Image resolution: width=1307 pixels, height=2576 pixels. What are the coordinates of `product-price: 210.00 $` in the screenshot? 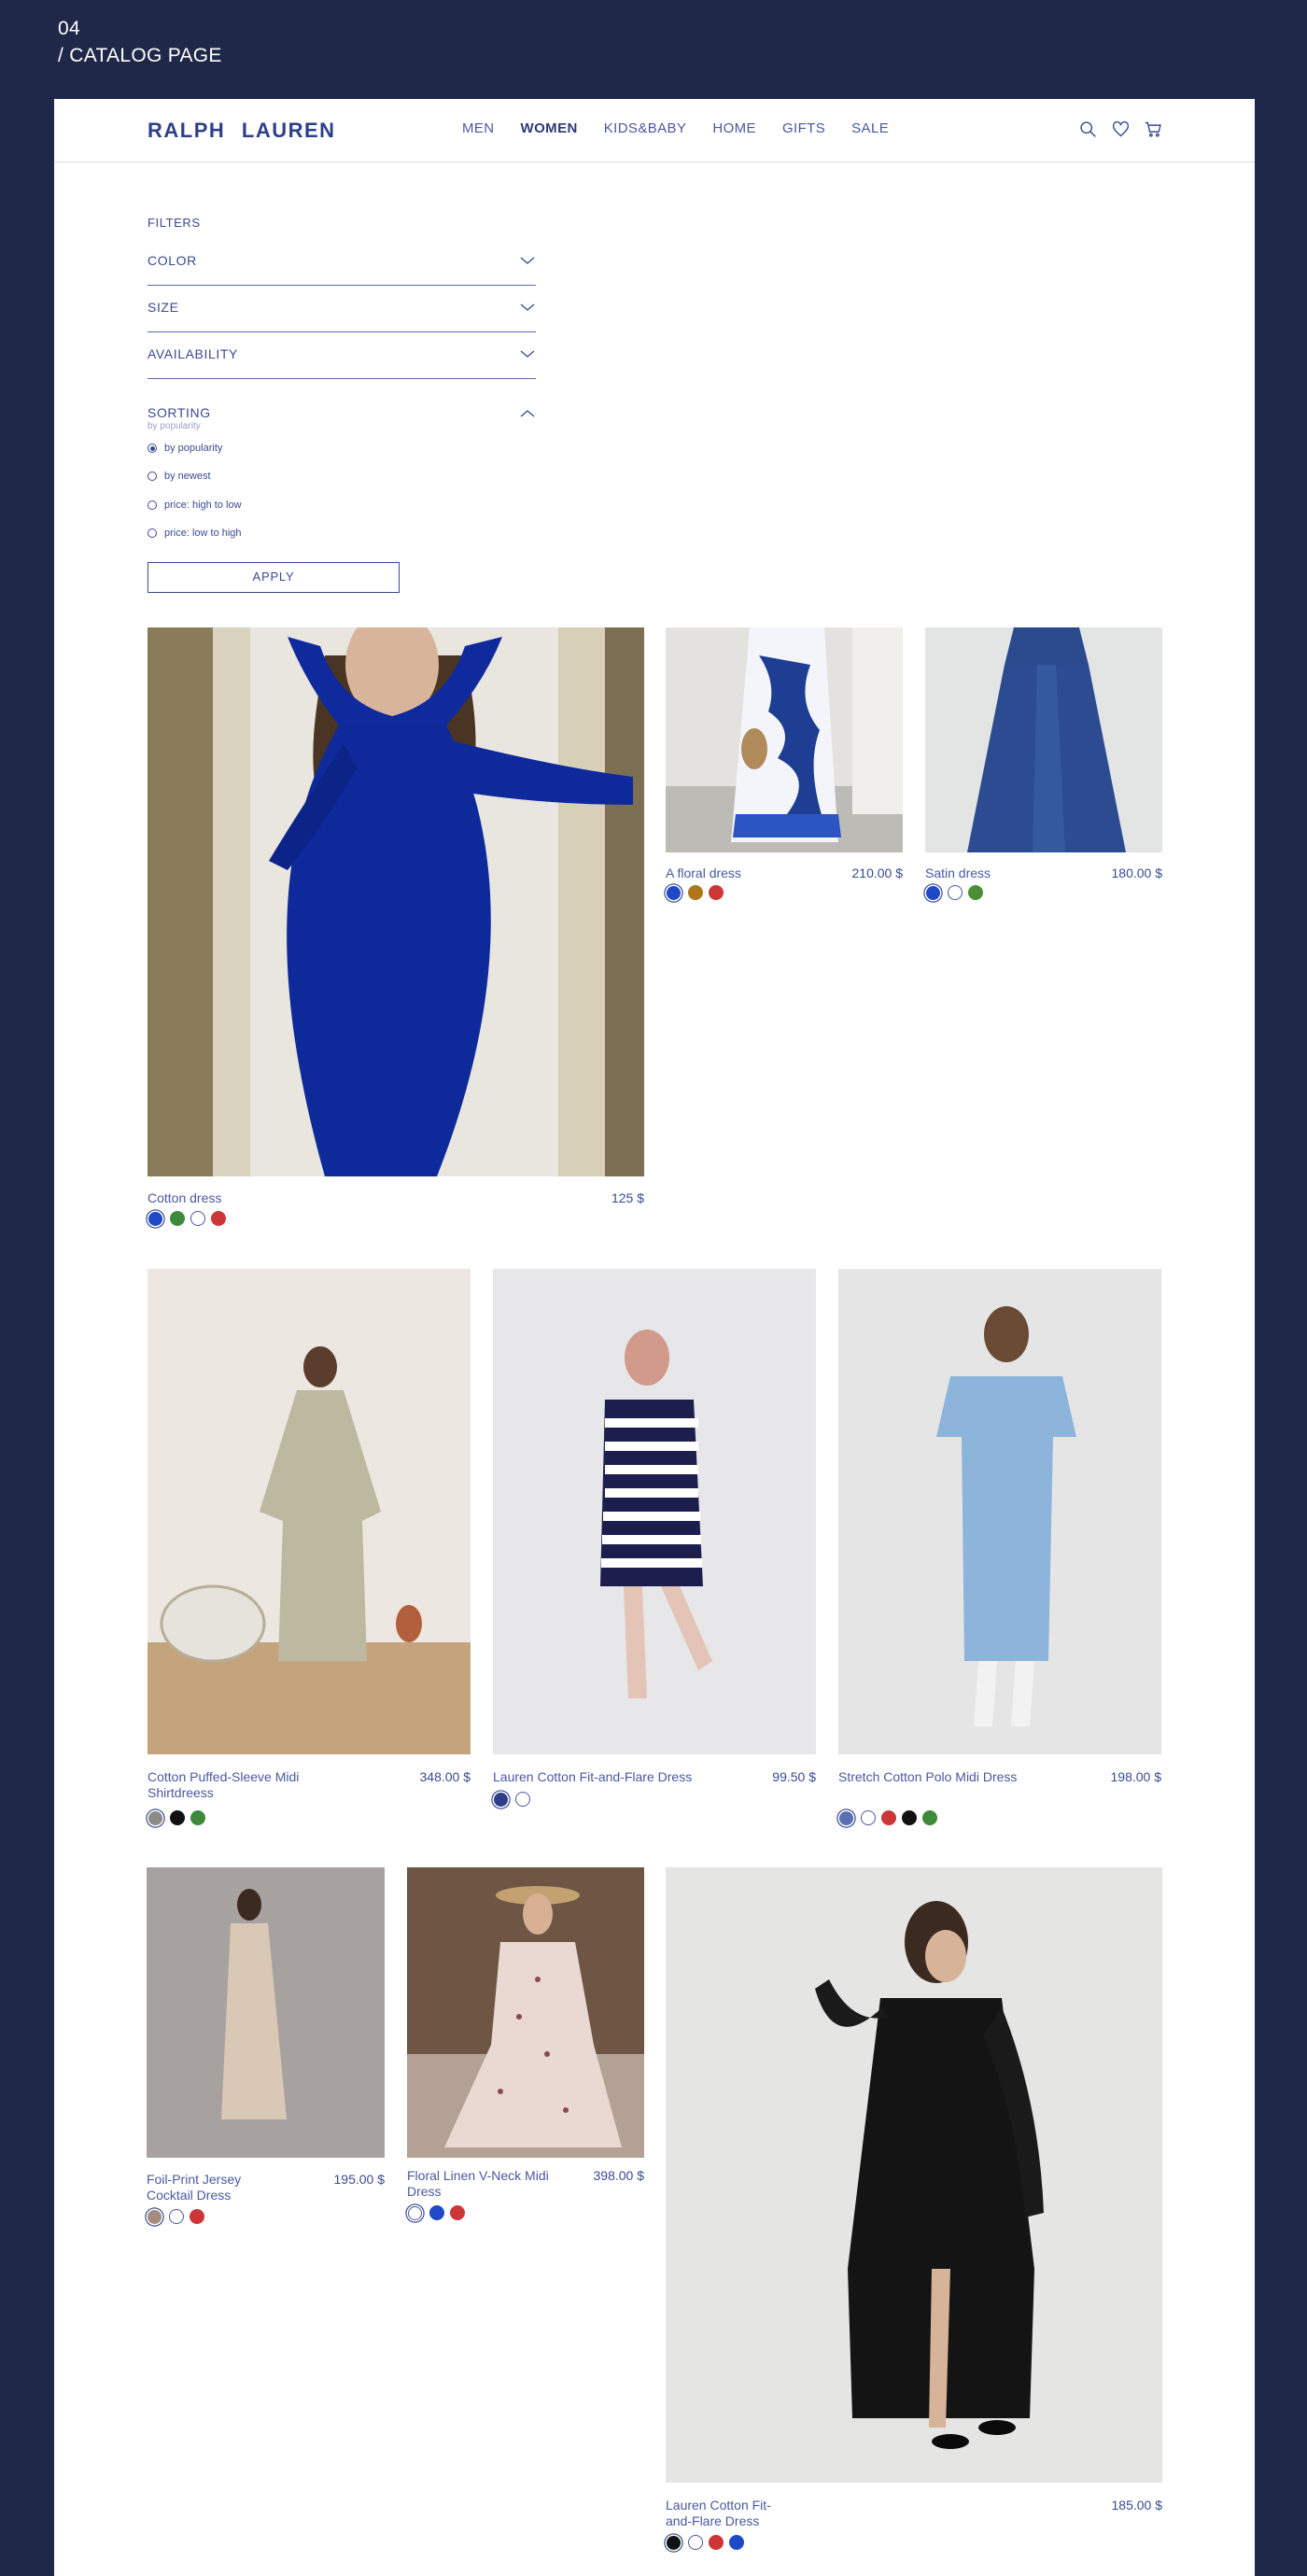 It's located at (878, 873).